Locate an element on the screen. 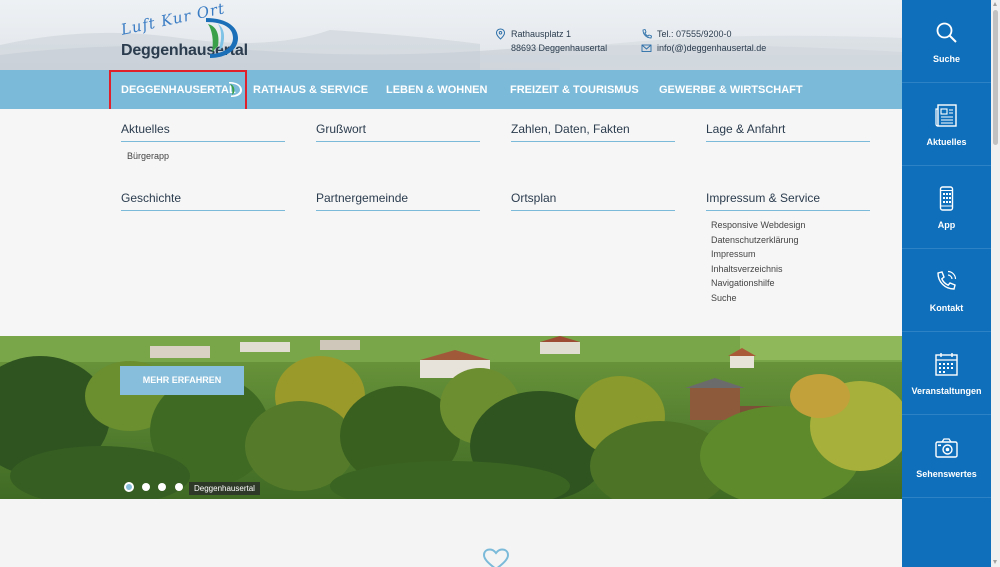  sidebar-item-veranstaltungen: Veranstaltungen is located at coordinates (946, 373).